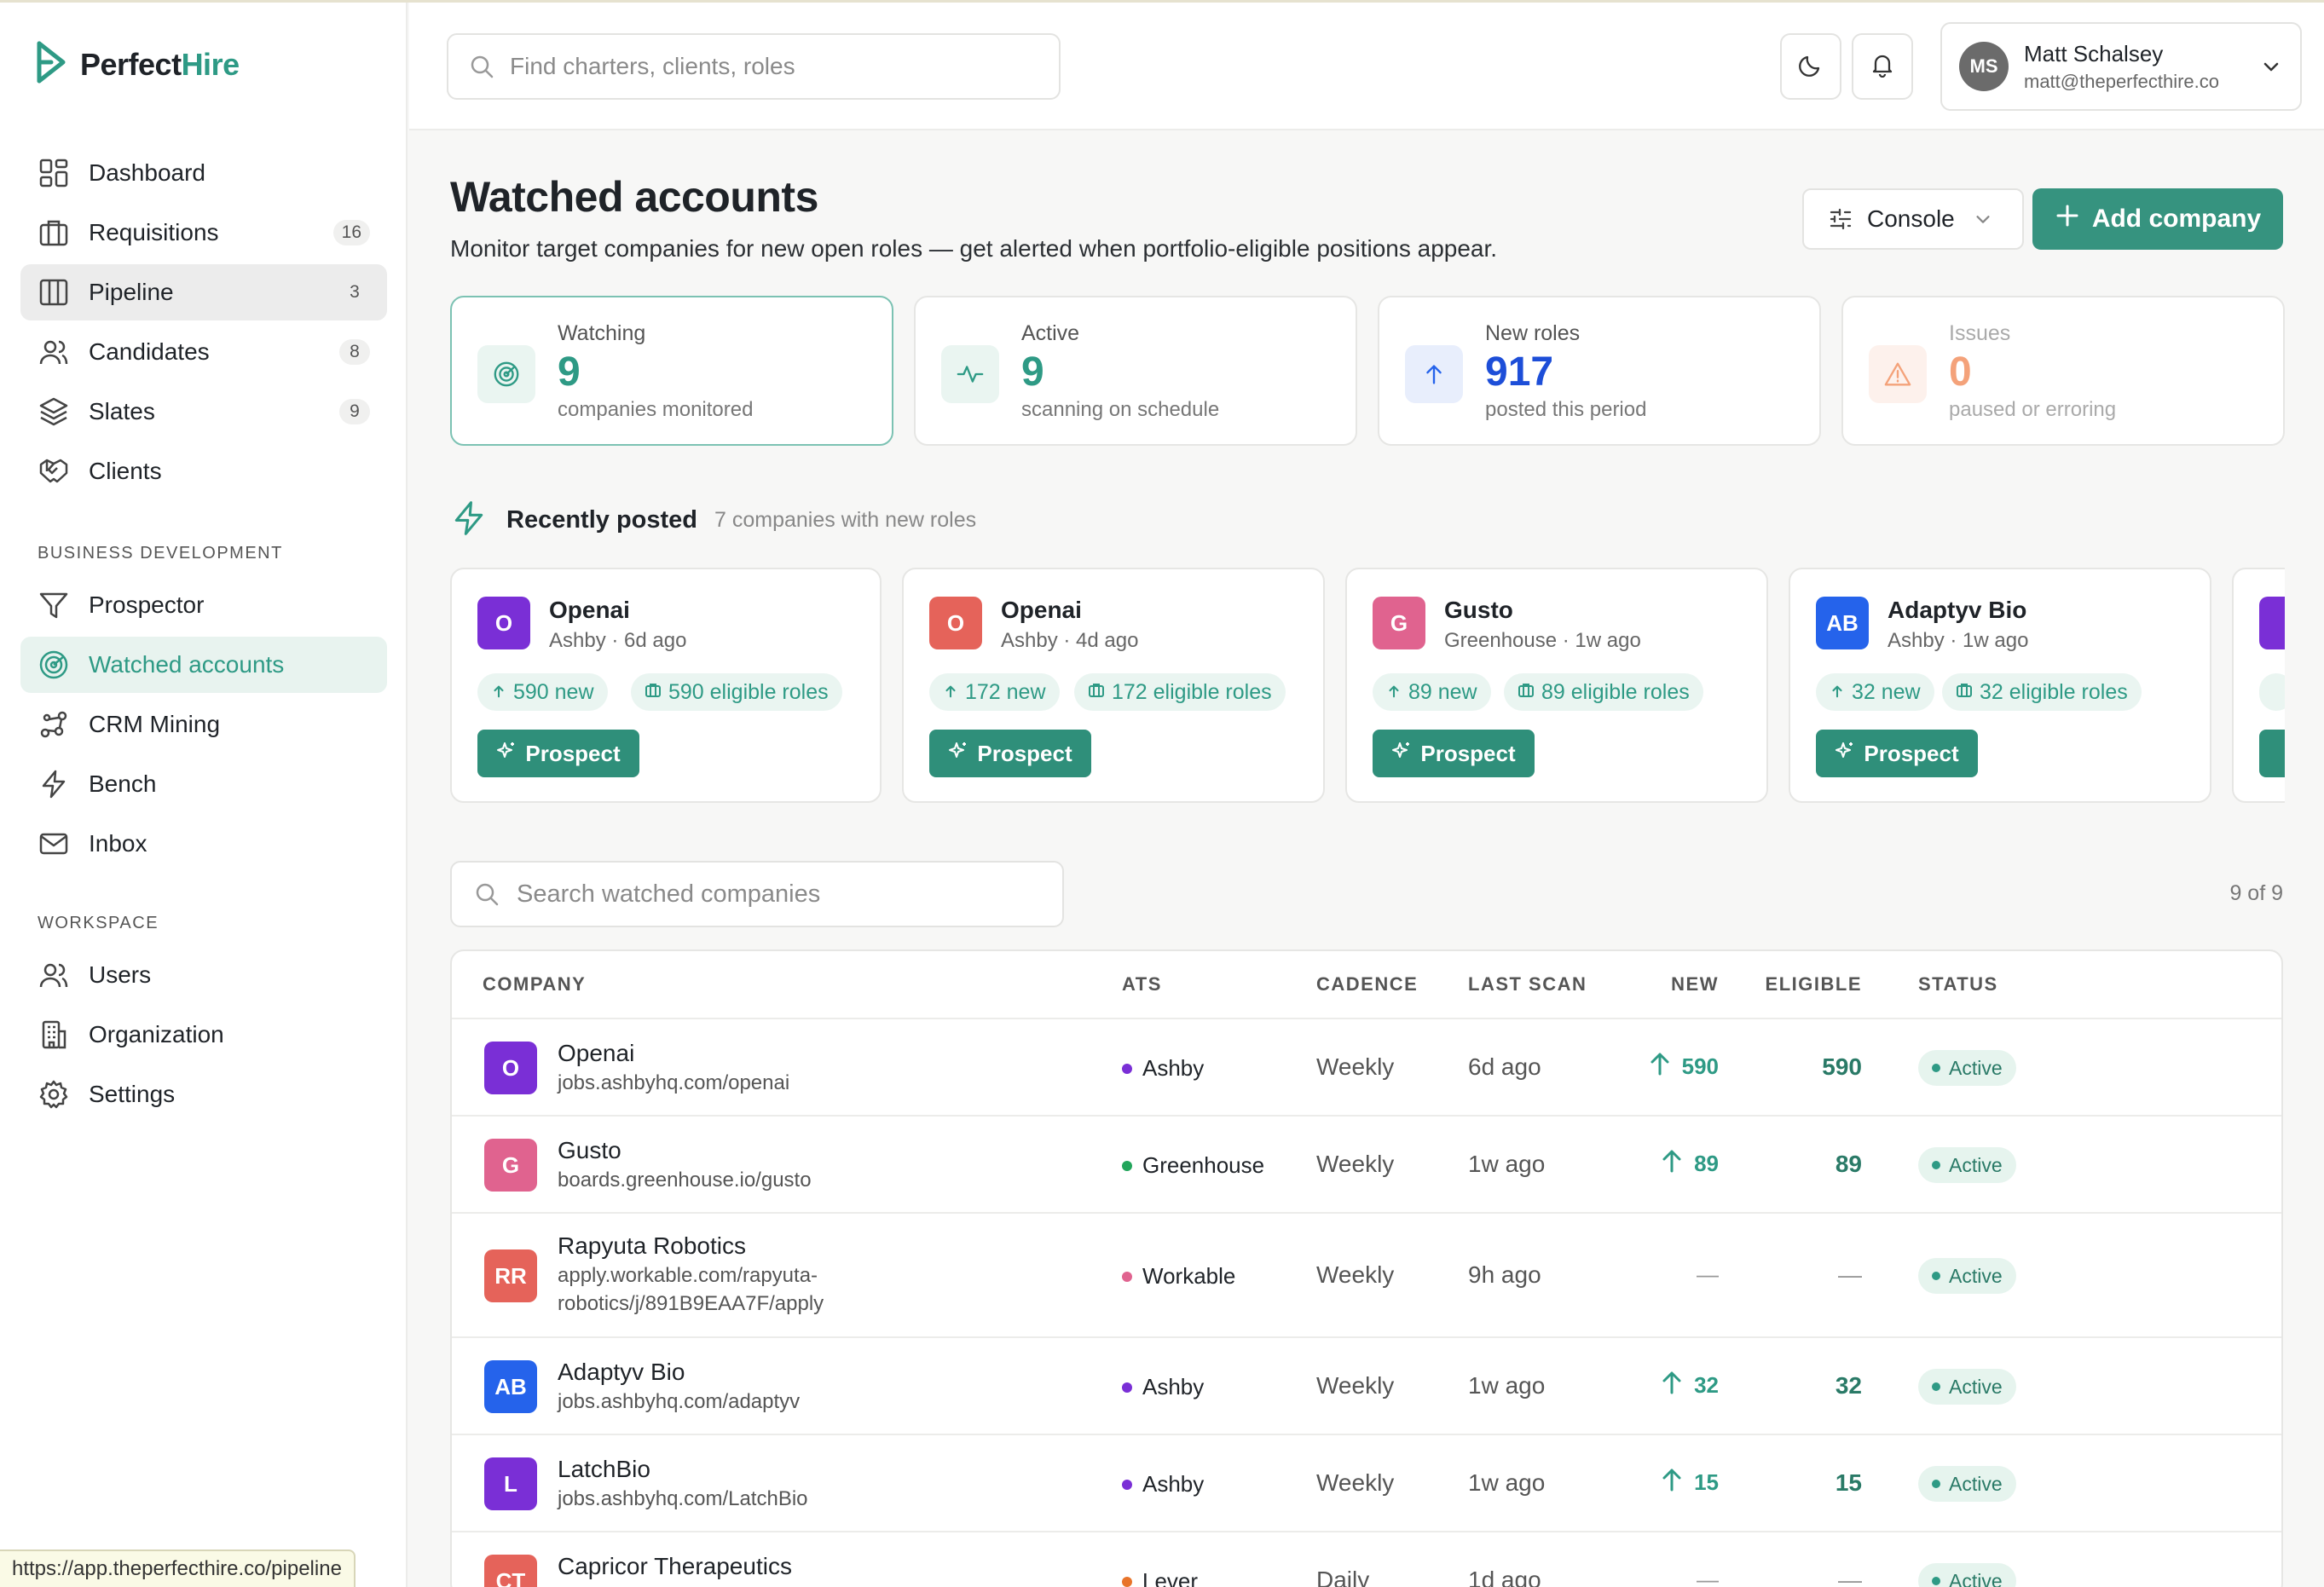 This screenshot has width=2324, height=1587. I want to click on eligible-cell: —, so click(1850, 1274).